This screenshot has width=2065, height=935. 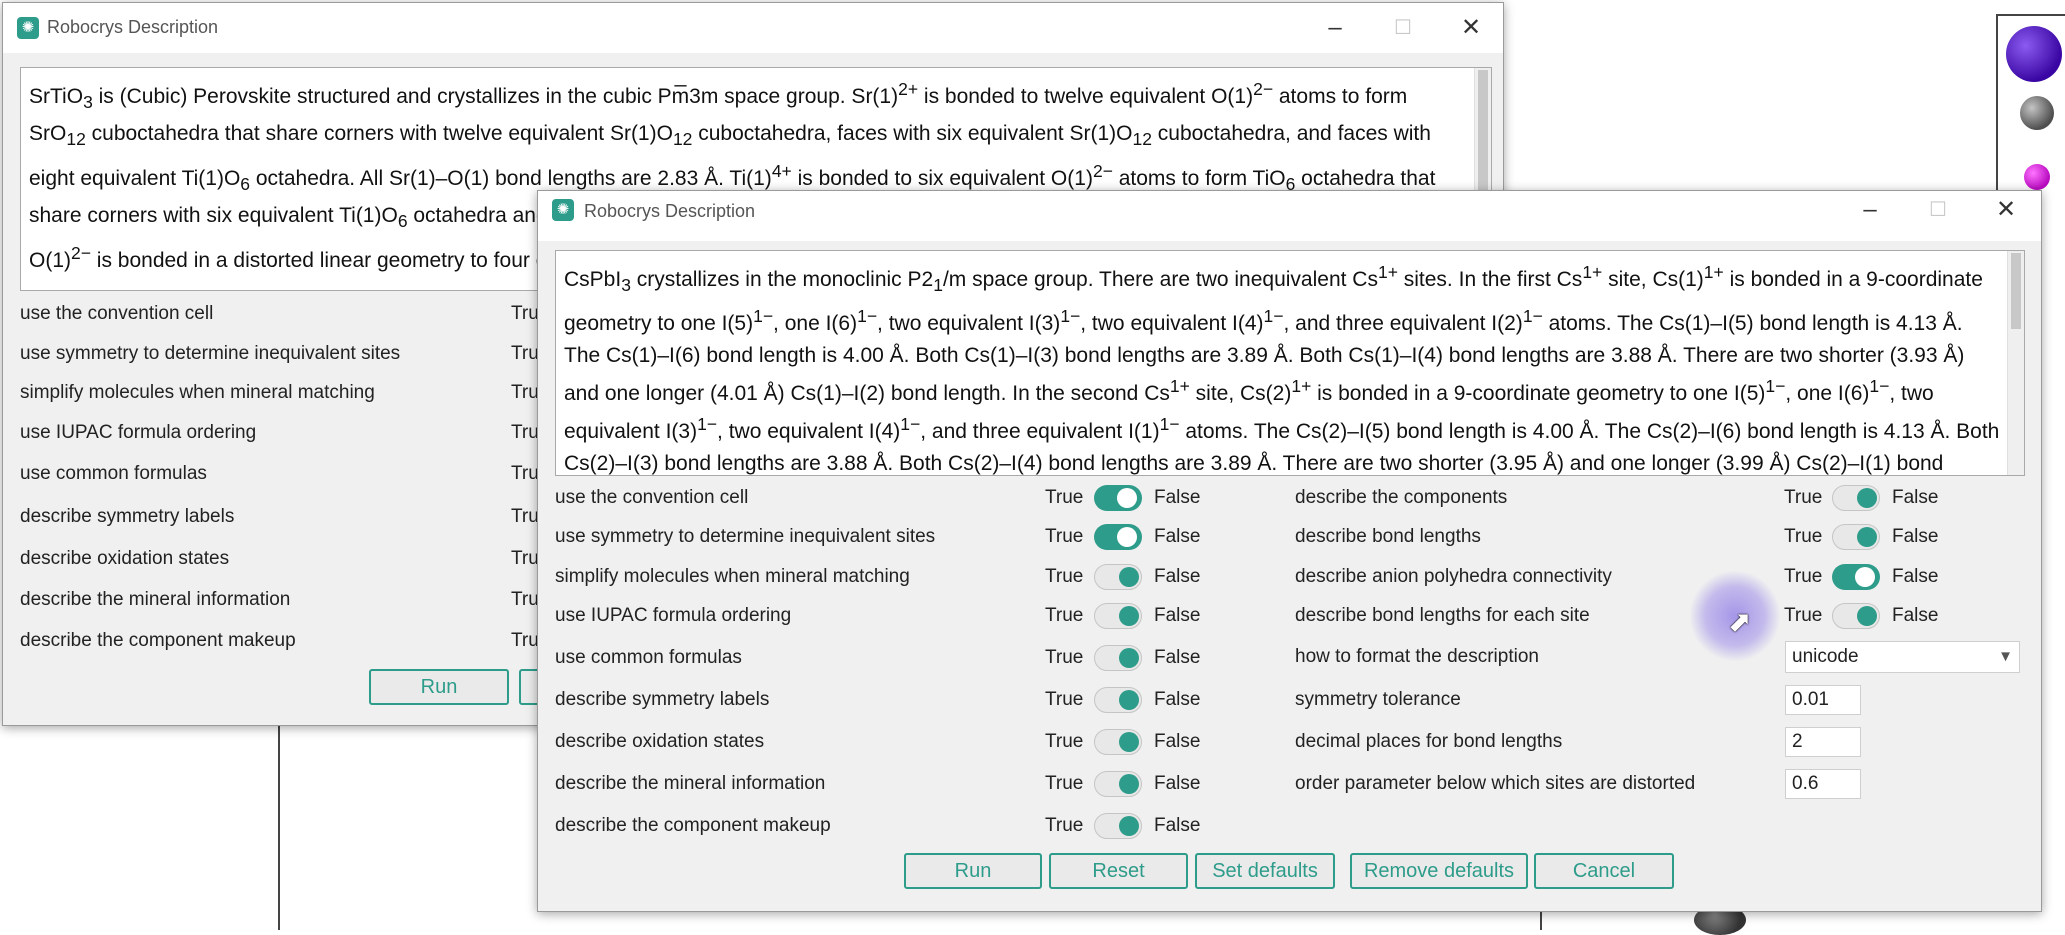 What do you see at coordinates (563, 210) in the screenshot?
I see `robocrys-app-icon: ✺` at bounding box center [563, 210].